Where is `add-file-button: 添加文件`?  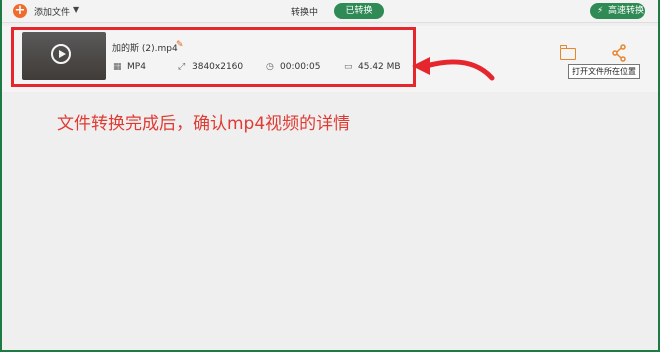
add-file-button: 添加文件 is located at coordinates (52, 11).